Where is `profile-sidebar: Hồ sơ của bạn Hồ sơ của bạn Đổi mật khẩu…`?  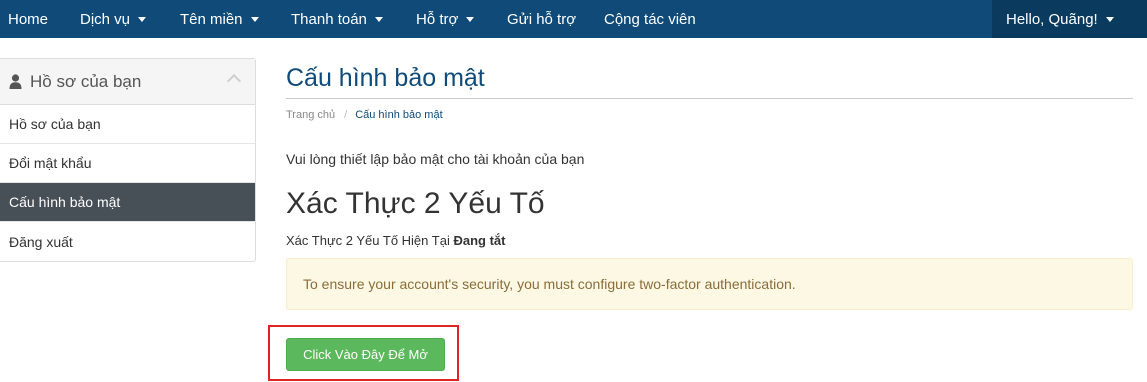
profile-sidebar: Hồ sơ của bạn Hồ sơ của bạn Đổi mật khẩu… is located at coordinates (128, 160).